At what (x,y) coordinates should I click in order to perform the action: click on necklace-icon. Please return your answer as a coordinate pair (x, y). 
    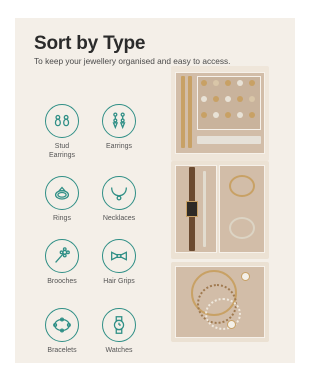
    Looking at the image, I should click on (119, 193).